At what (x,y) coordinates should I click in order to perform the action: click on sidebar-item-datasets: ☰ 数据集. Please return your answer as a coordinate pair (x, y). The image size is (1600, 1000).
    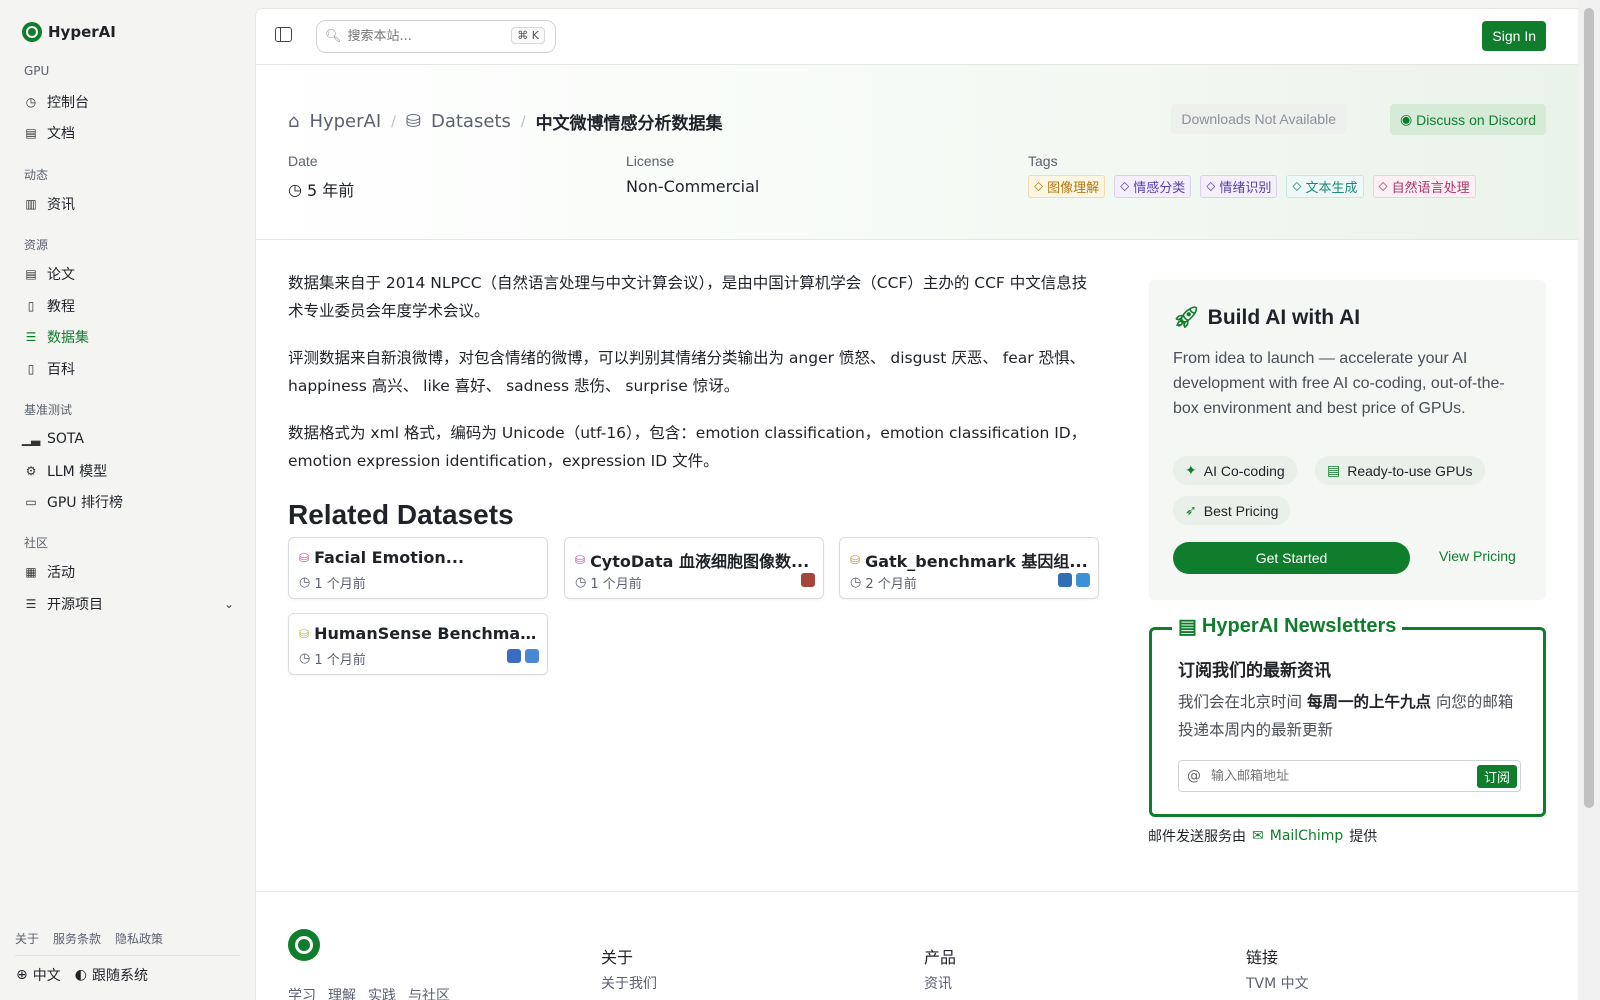
    Looking at the image, I should click on (129, 337).